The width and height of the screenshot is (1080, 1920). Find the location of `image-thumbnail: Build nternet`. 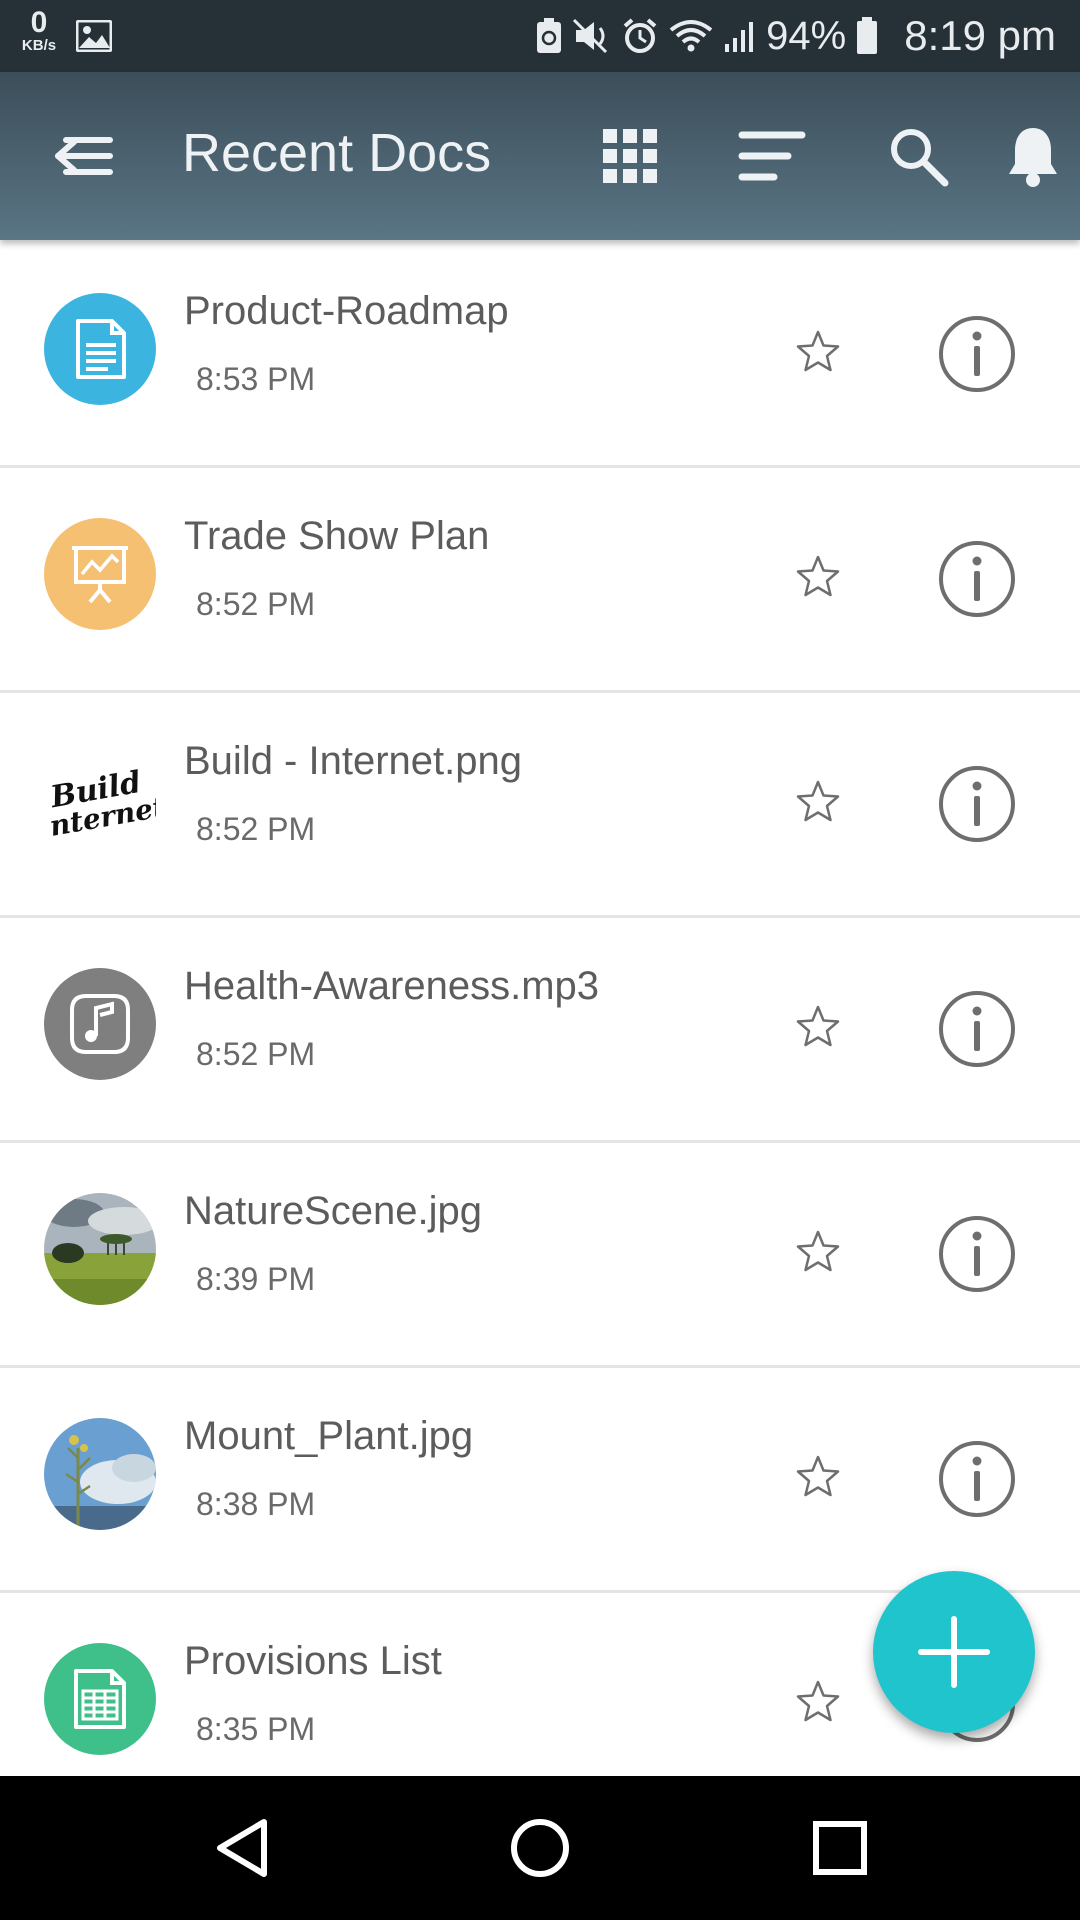

image-thumbnail: Build nternet is located at coordinates (100, 799).